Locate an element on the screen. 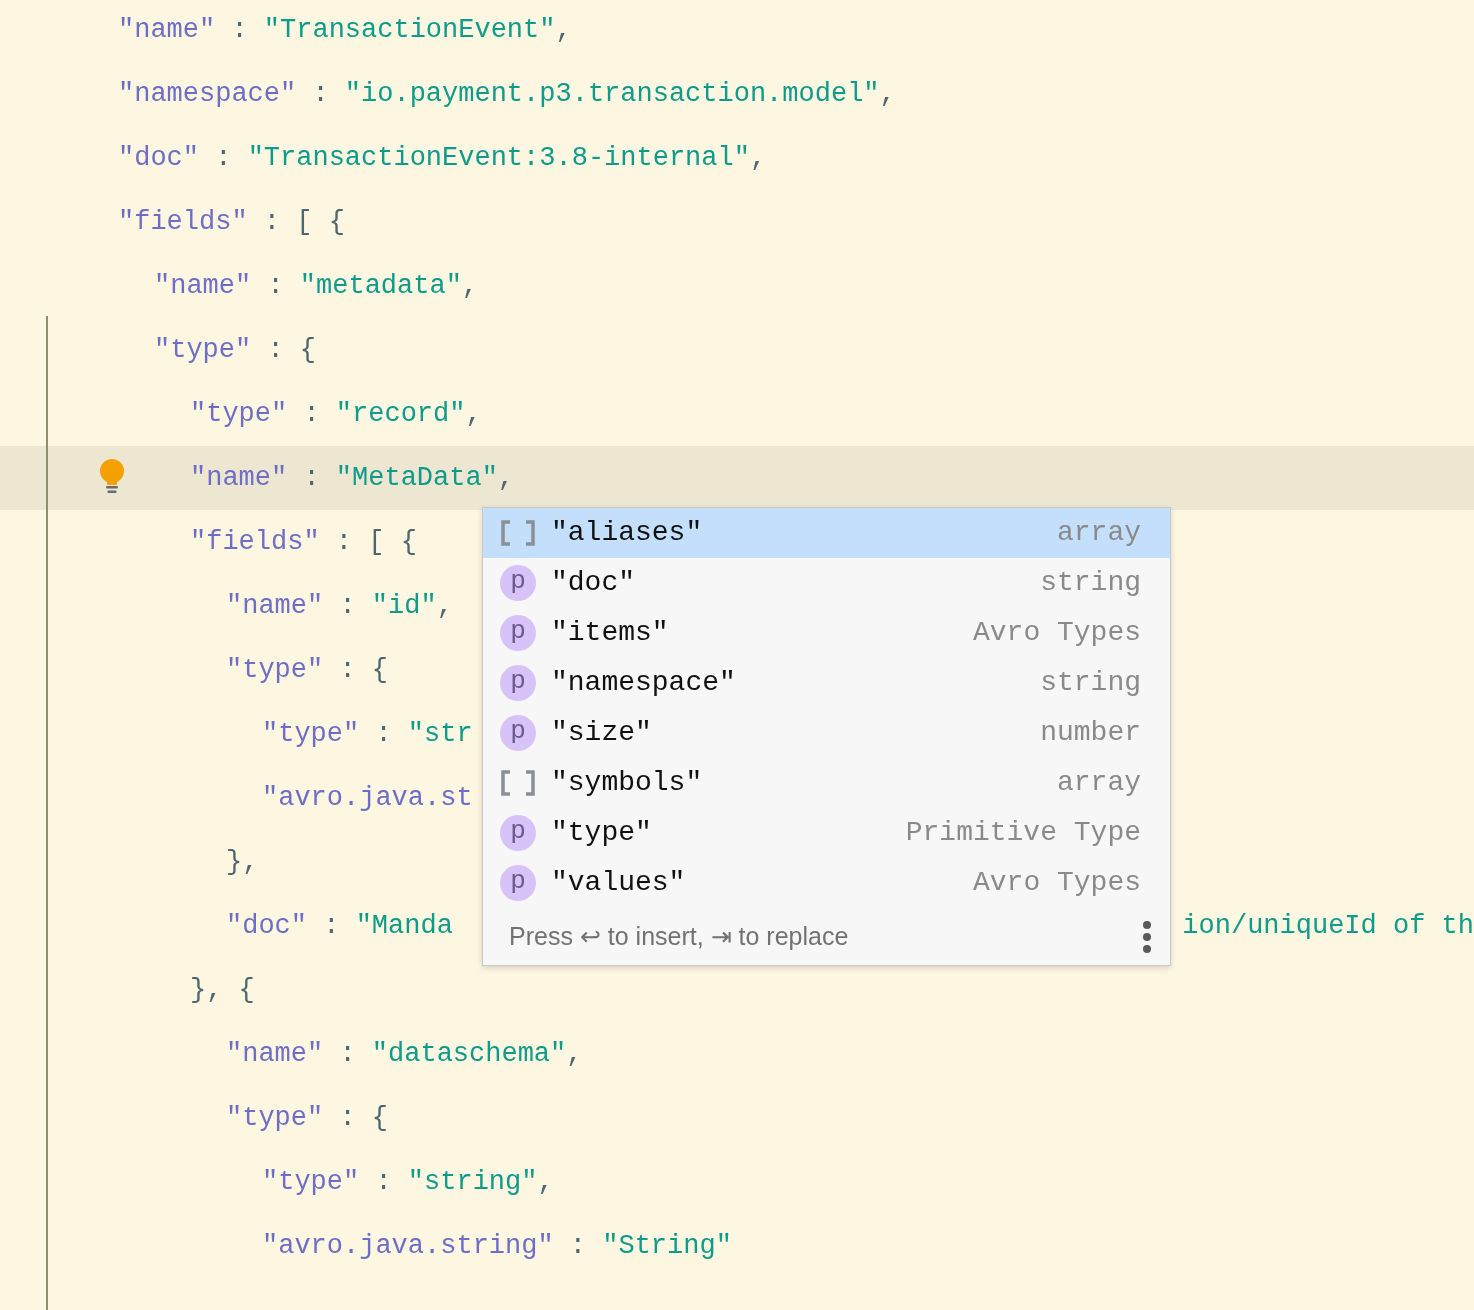  json-key: "avro.java.st is located at coordinates (367, 798).